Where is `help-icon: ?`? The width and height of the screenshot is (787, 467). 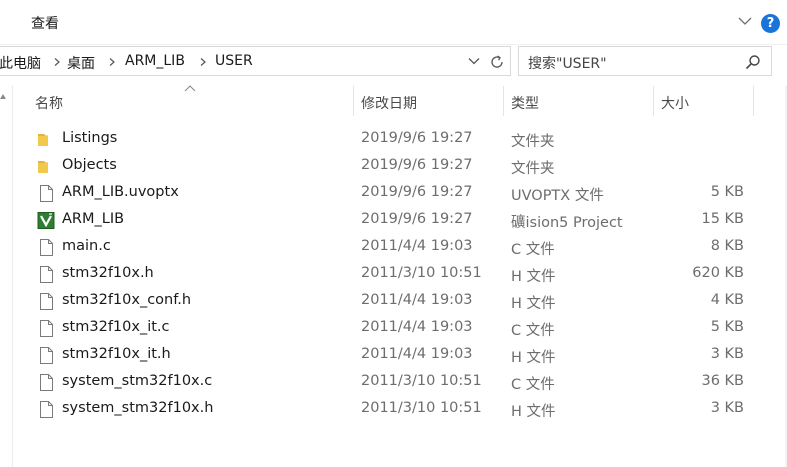 help-icon: ? is located at coordinates (770, 23).